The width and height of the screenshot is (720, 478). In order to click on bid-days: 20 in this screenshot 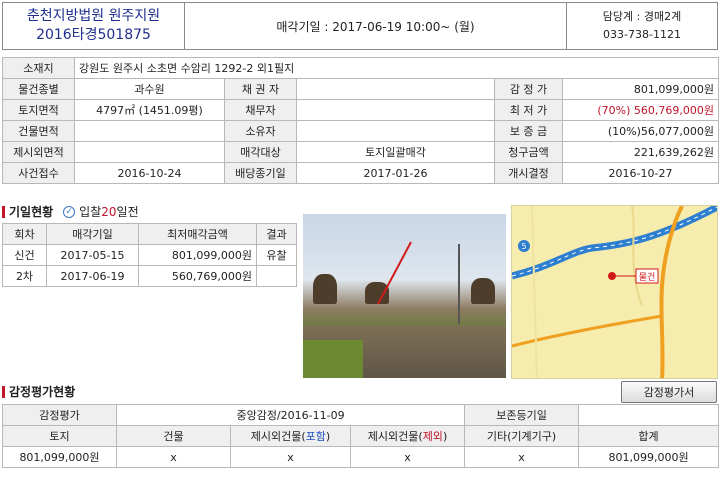, I will do `click(109, 212)`.